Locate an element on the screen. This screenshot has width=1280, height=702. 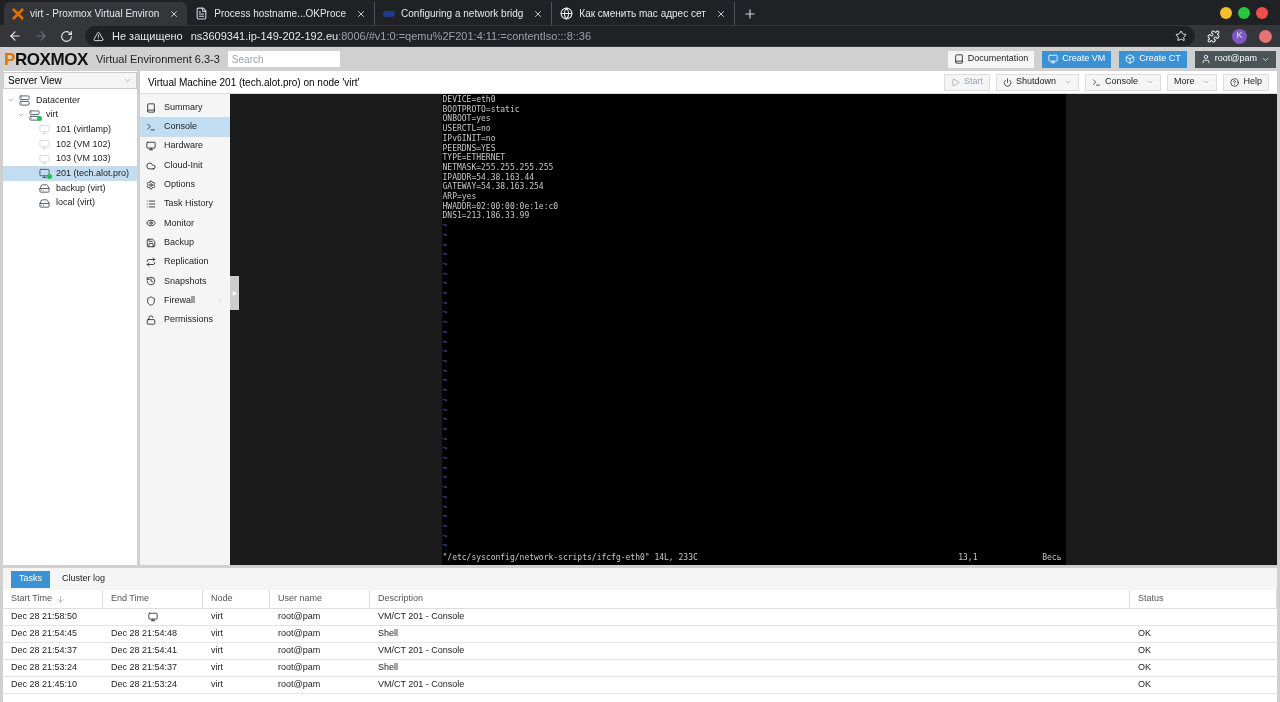
tree-item: Datacenter is located at coordinates (70, 100).